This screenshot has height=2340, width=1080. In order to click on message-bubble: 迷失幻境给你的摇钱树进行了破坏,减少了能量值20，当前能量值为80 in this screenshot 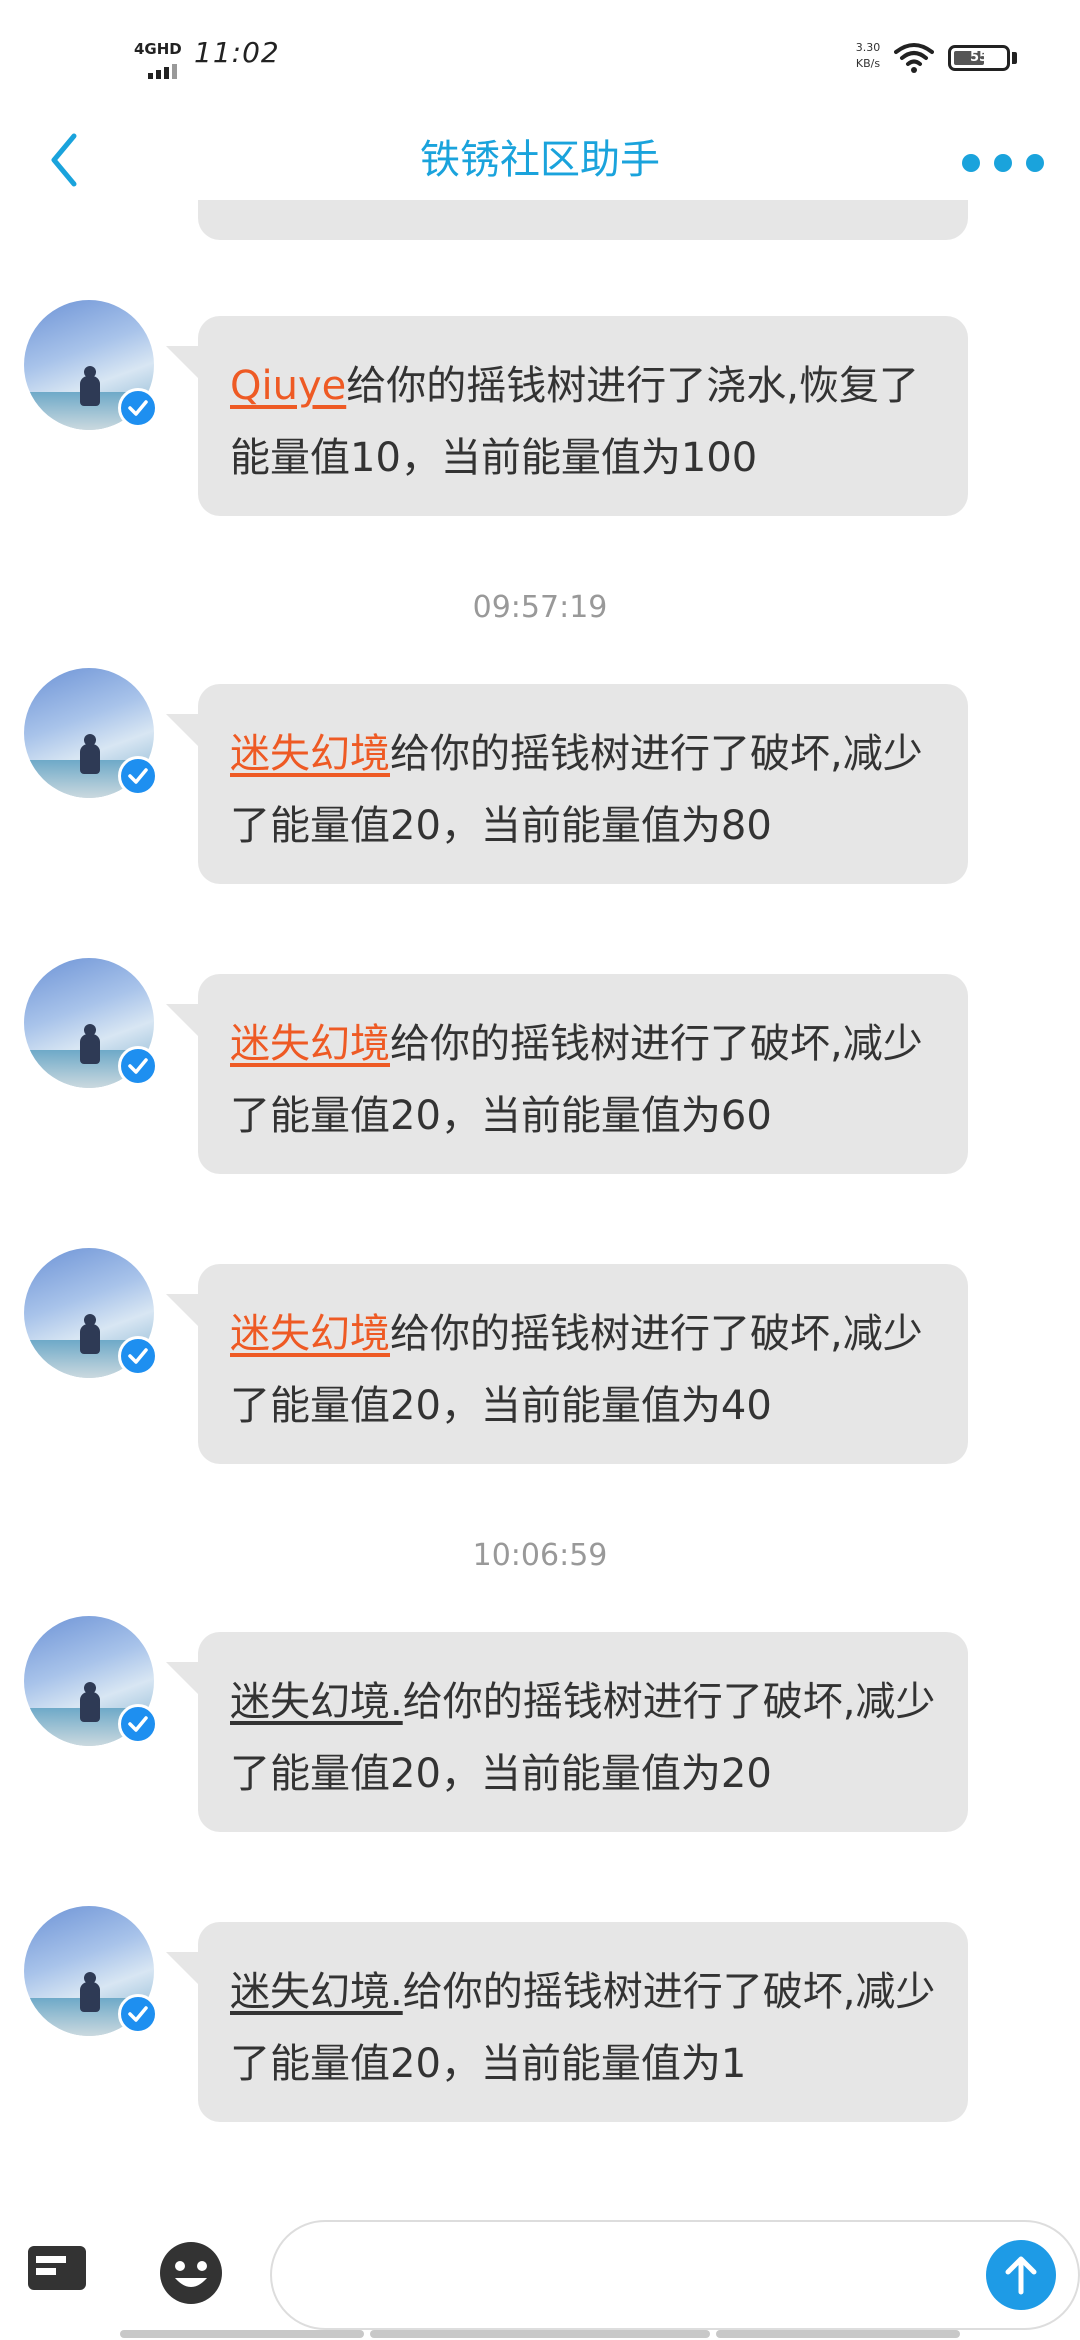, I will do `click(567, 784)`.